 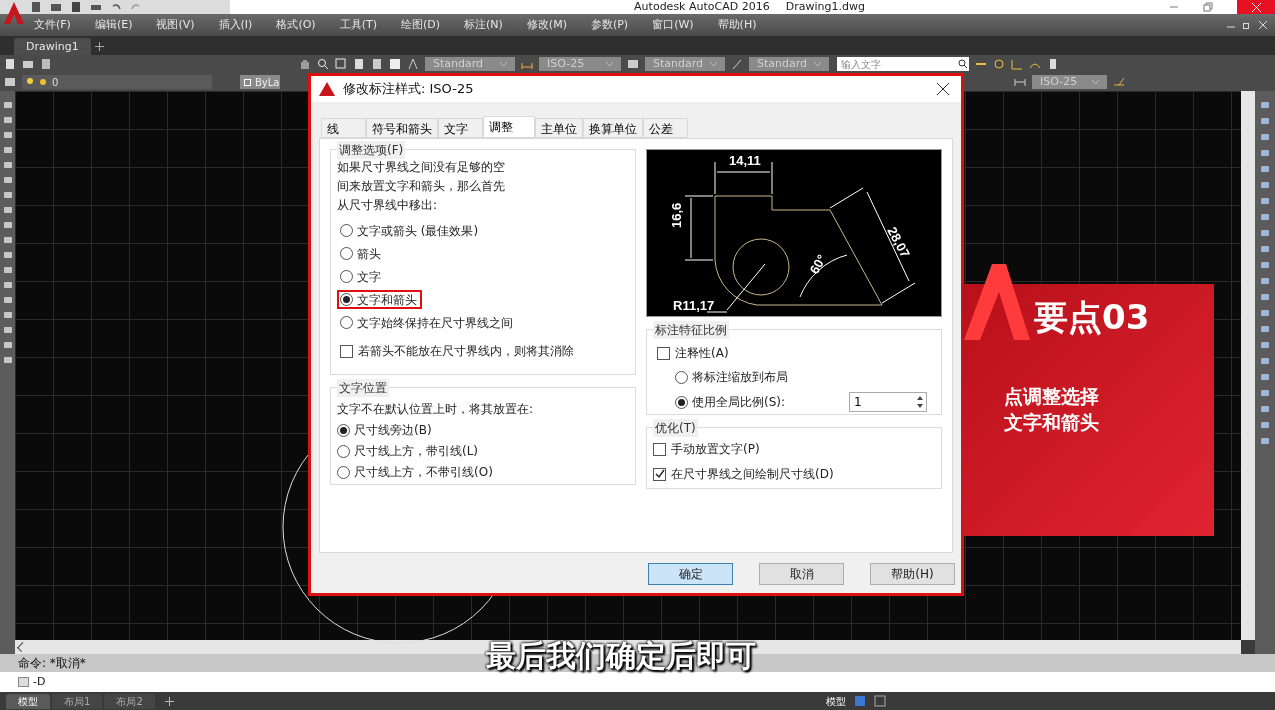 What do you see at coordinates (435, 322) in the screenshot?
I see `radio-label: 文字始终保持在尺寸界线之间` at bounding box center [435, 322].